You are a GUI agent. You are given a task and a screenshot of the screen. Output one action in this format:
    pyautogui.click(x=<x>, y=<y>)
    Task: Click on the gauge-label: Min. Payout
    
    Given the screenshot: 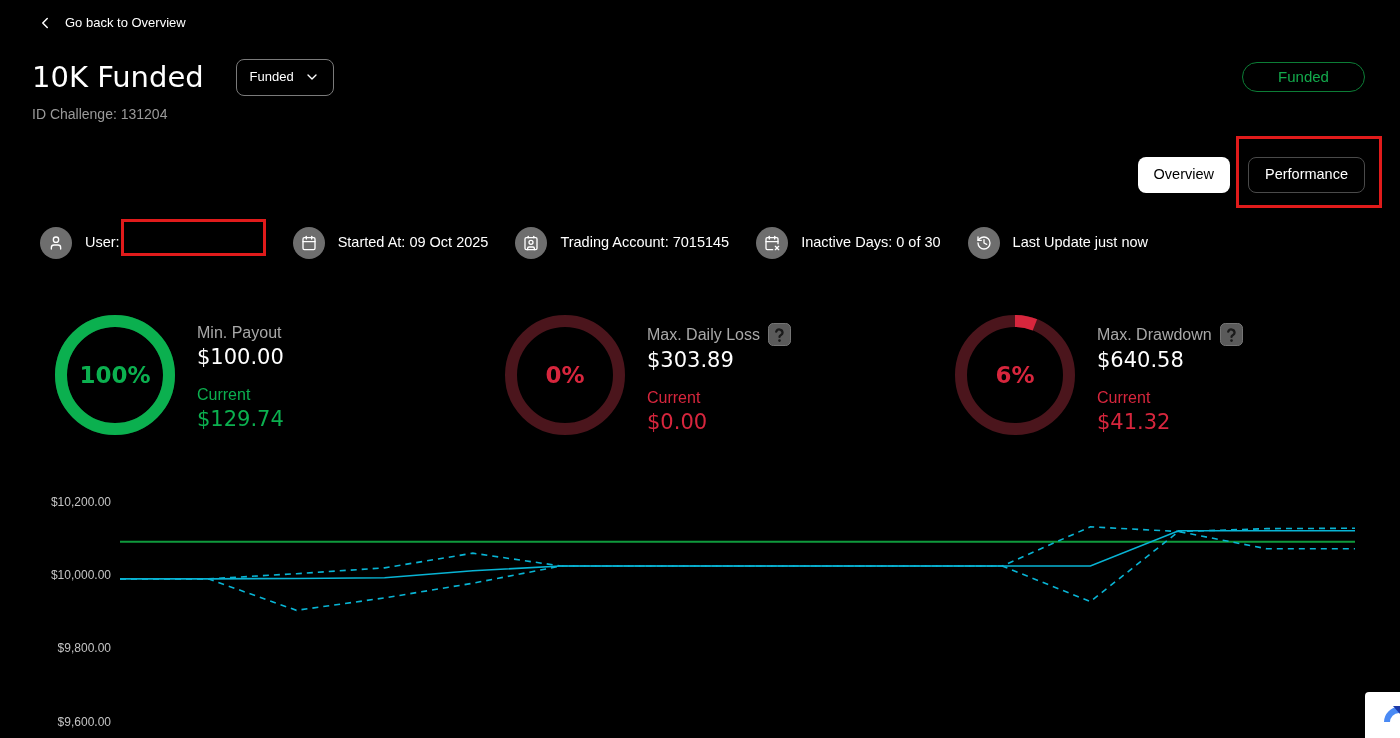 What is the action you would take?
    pyautogui.click(x=239, y=333)
    